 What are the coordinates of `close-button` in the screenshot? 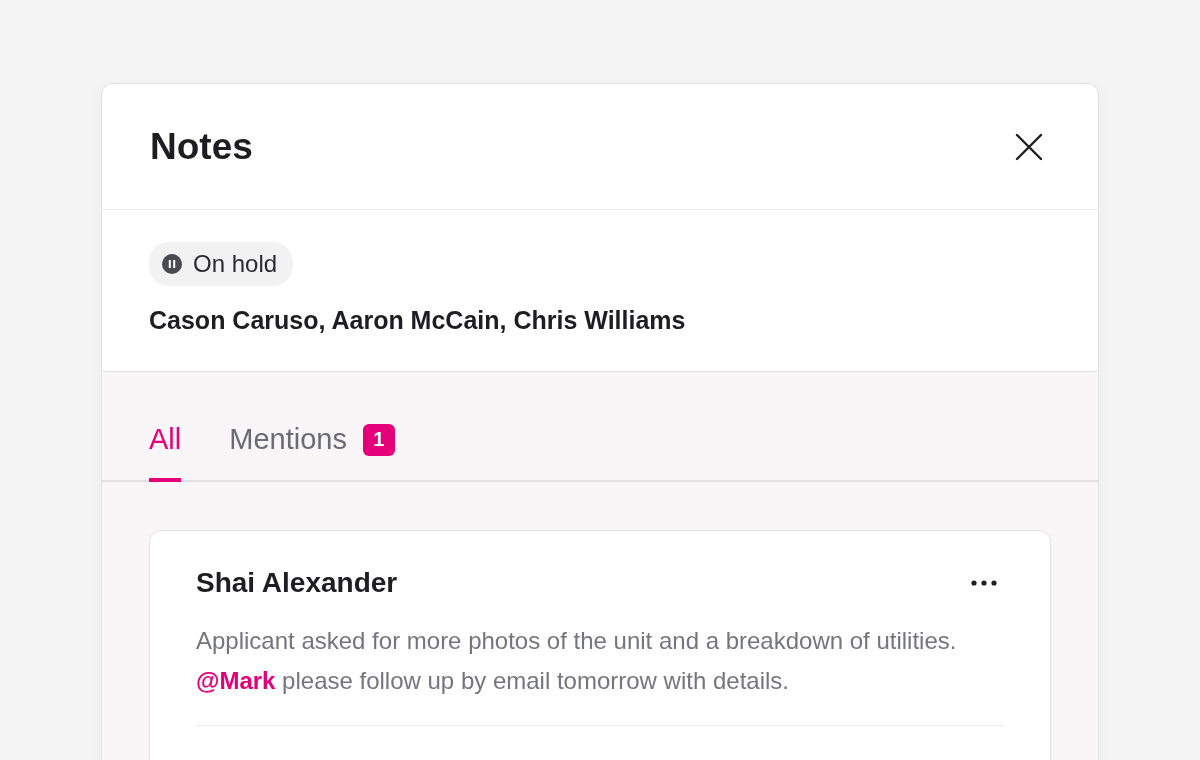 It's located at (1029, 146).